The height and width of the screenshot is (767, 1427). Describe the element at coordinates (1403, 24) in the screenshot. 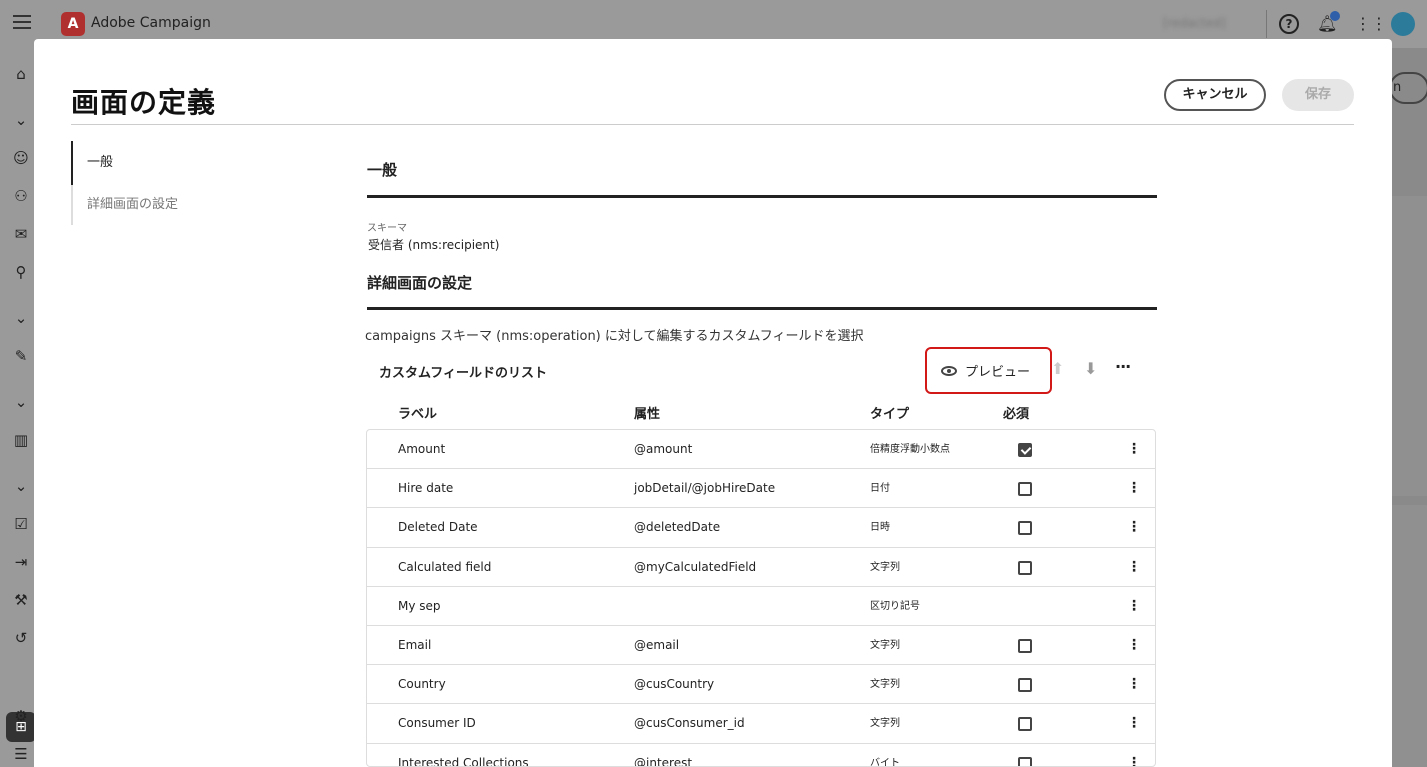

I see `avatar` at that location.